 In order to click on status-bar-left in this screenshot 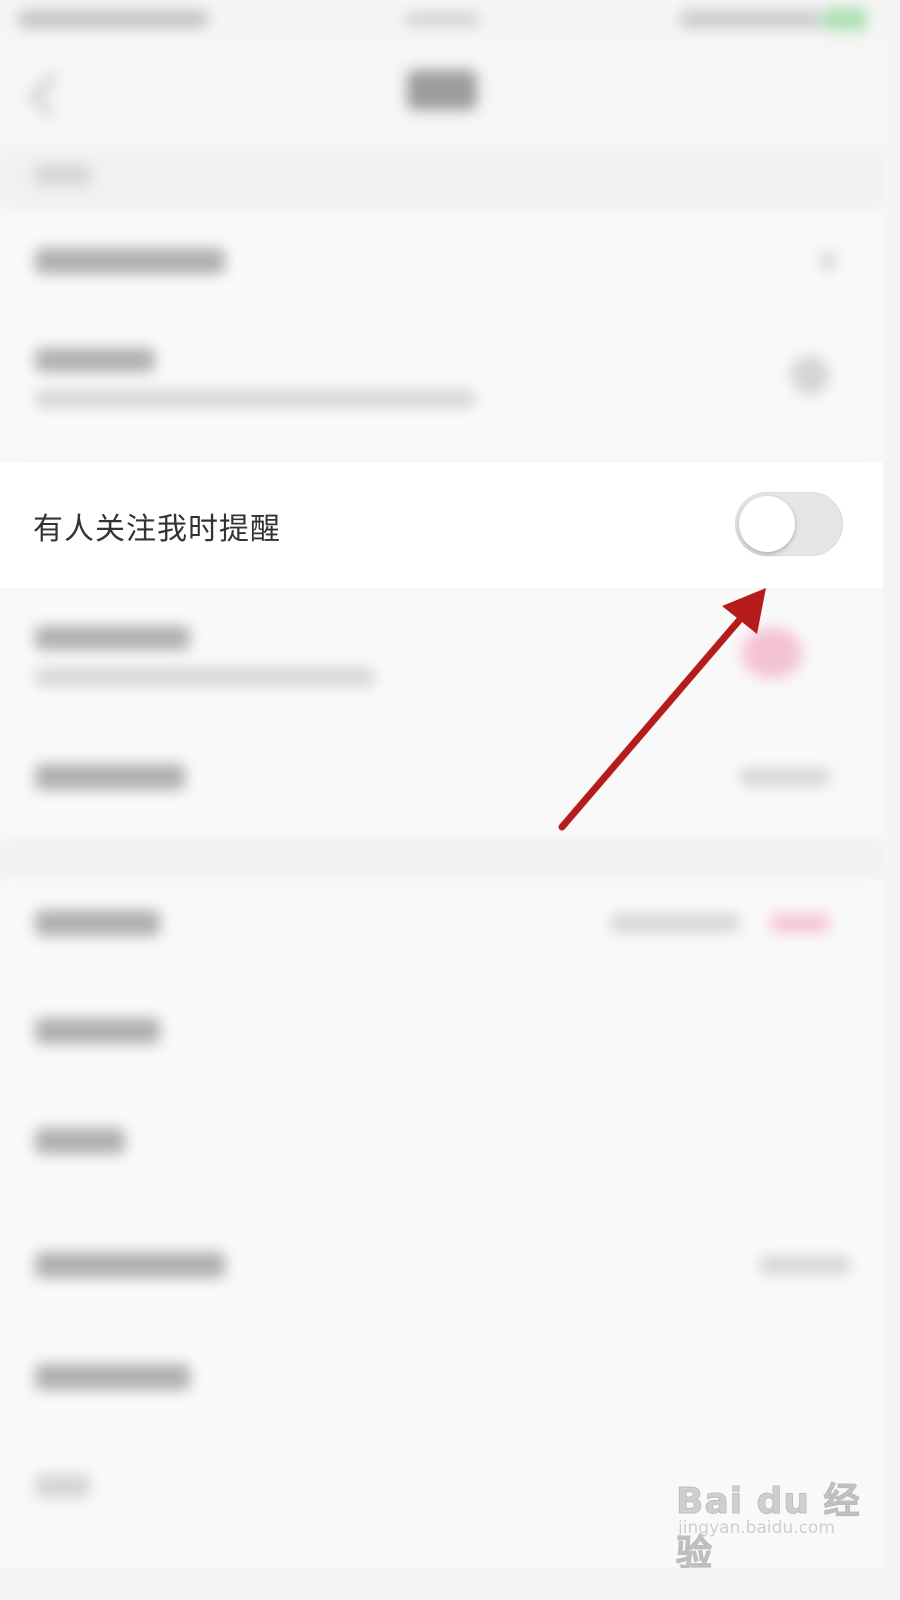, I will do `click(113, 19)`.